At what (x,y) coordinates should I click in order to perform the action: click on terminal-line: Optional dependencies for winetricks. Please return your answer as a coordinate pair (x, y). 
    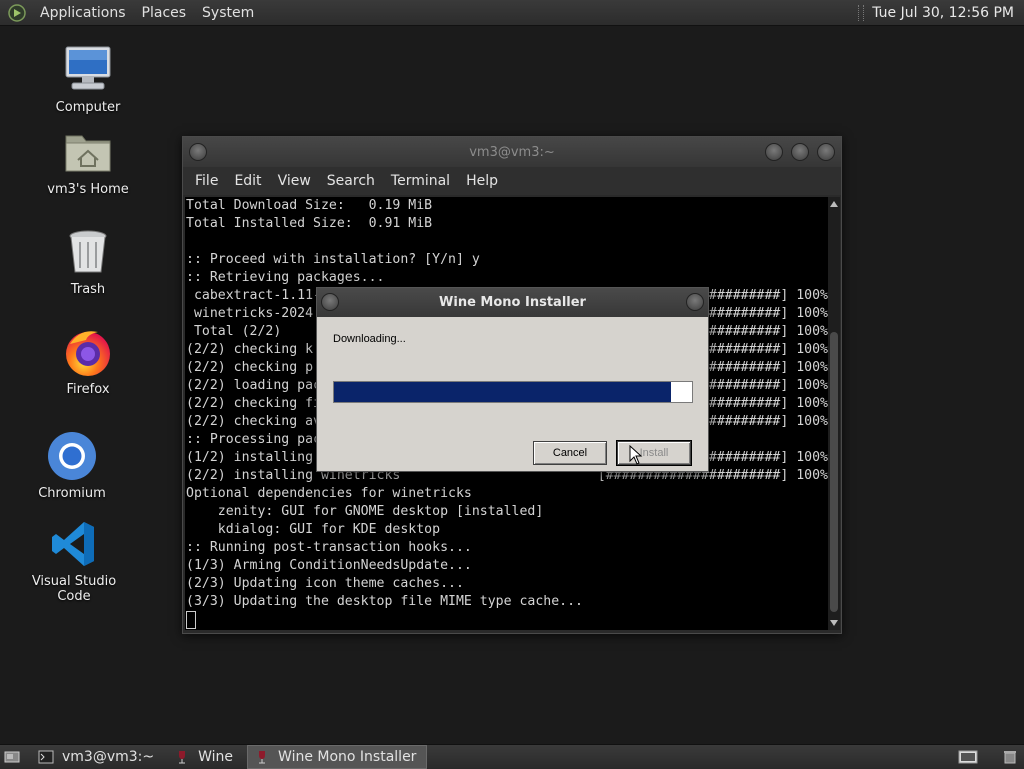
    Looking at the image, I should click on (507, 494).